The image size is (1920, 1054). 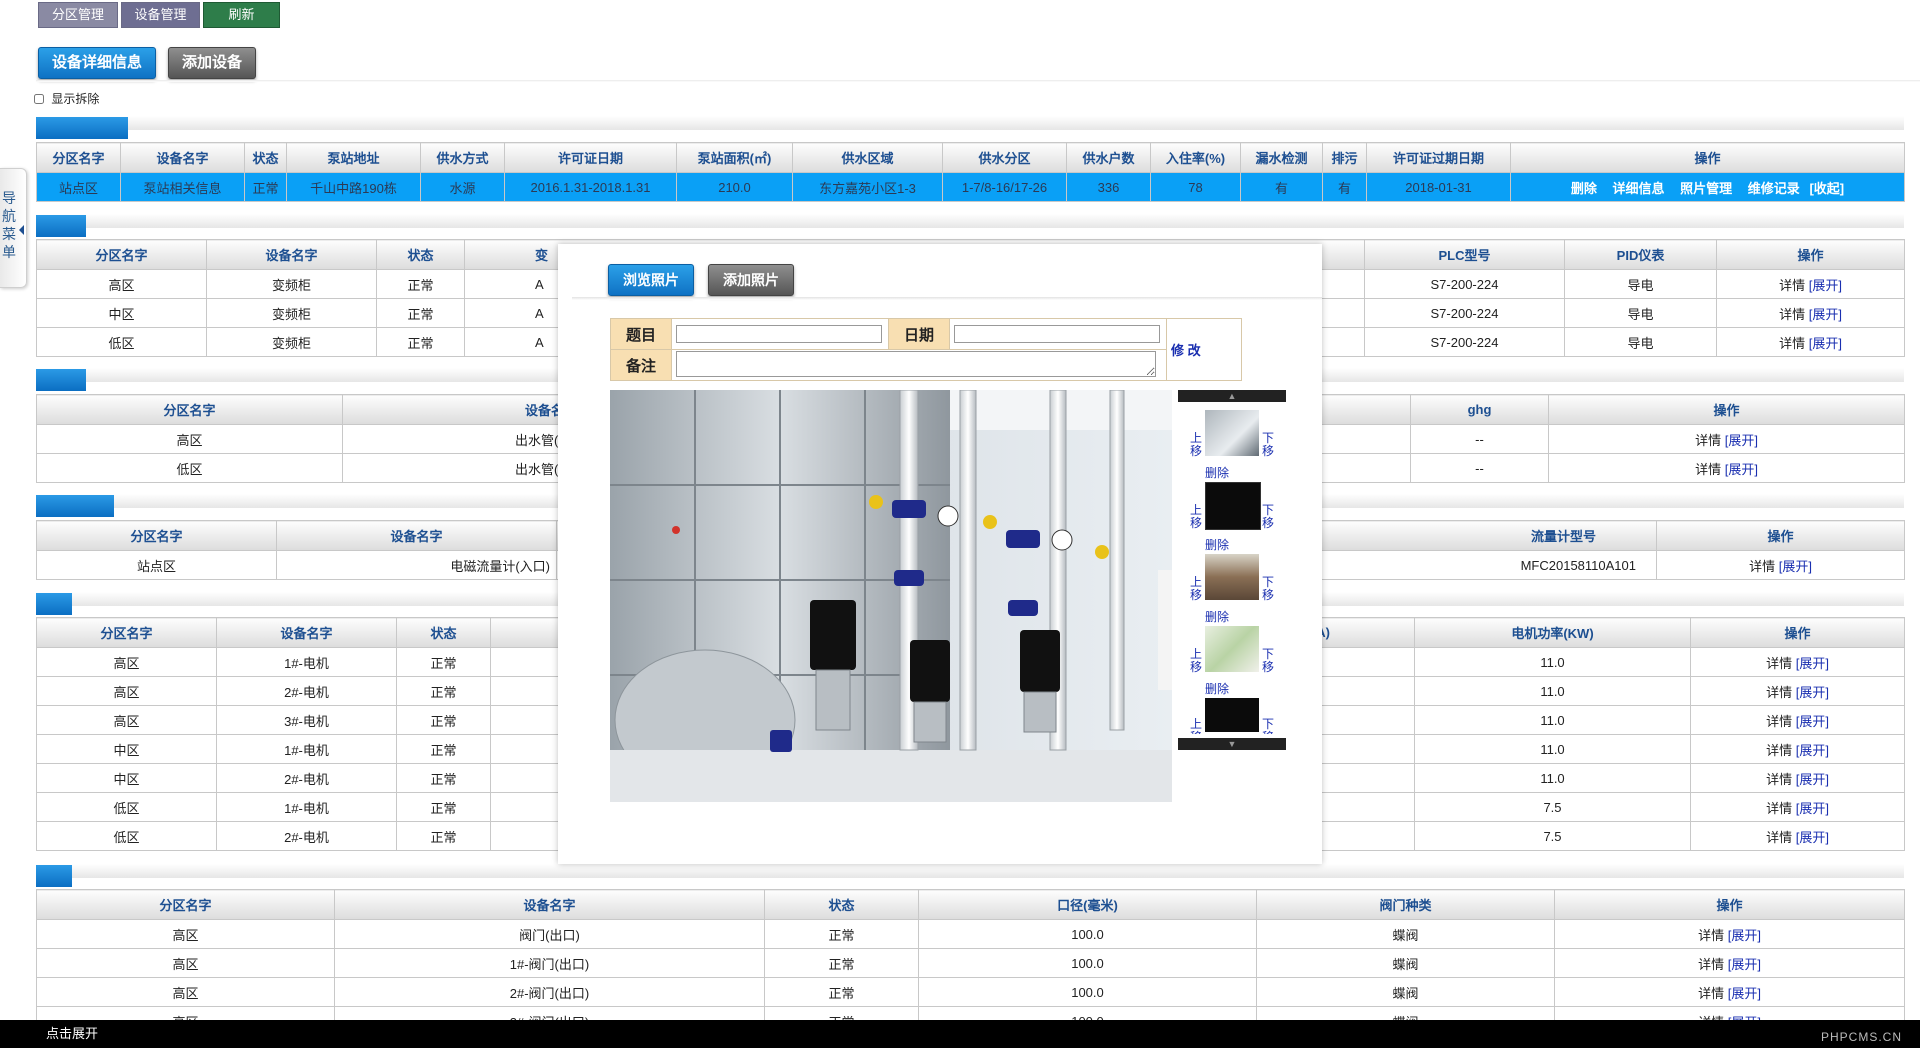 What do you see at coordinates (1232, 433) in the screenshot?
I see `thumb-pump-room` at bounding box center [1232, 433].